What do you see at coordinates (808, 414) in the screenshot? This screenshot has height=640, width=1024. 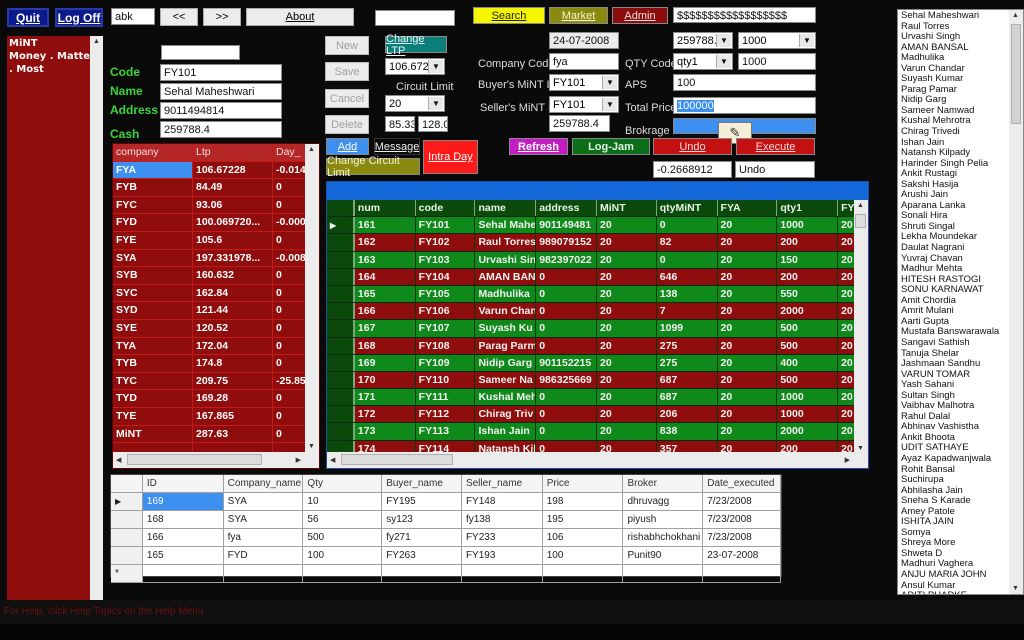 I see `table-cell: 1000` at bounding box center [808, 414].